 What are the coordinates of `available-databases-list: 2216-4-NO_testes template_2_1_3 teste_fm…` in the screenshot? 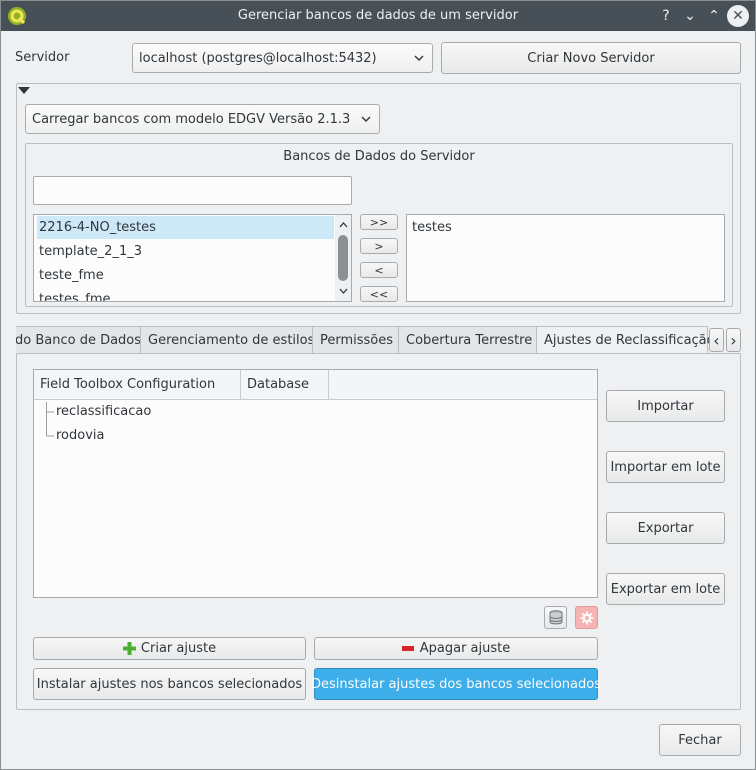 It's located at (192, 258).